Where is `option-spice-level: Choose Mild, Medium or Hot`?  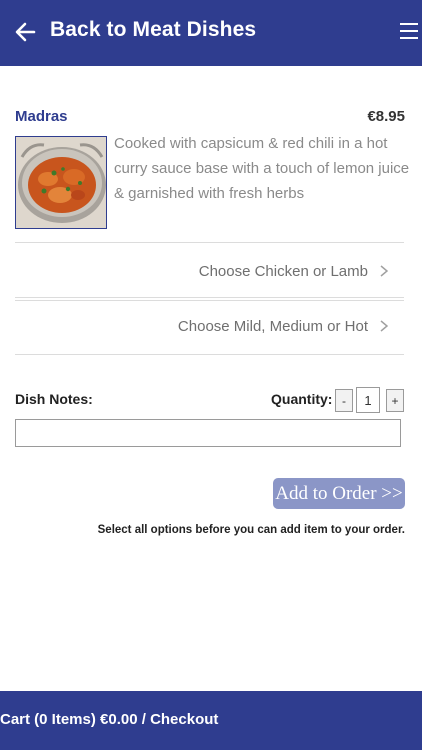 option-spice-level: Choose Mild, Medium or Hot is located at coordinates (209, 326).